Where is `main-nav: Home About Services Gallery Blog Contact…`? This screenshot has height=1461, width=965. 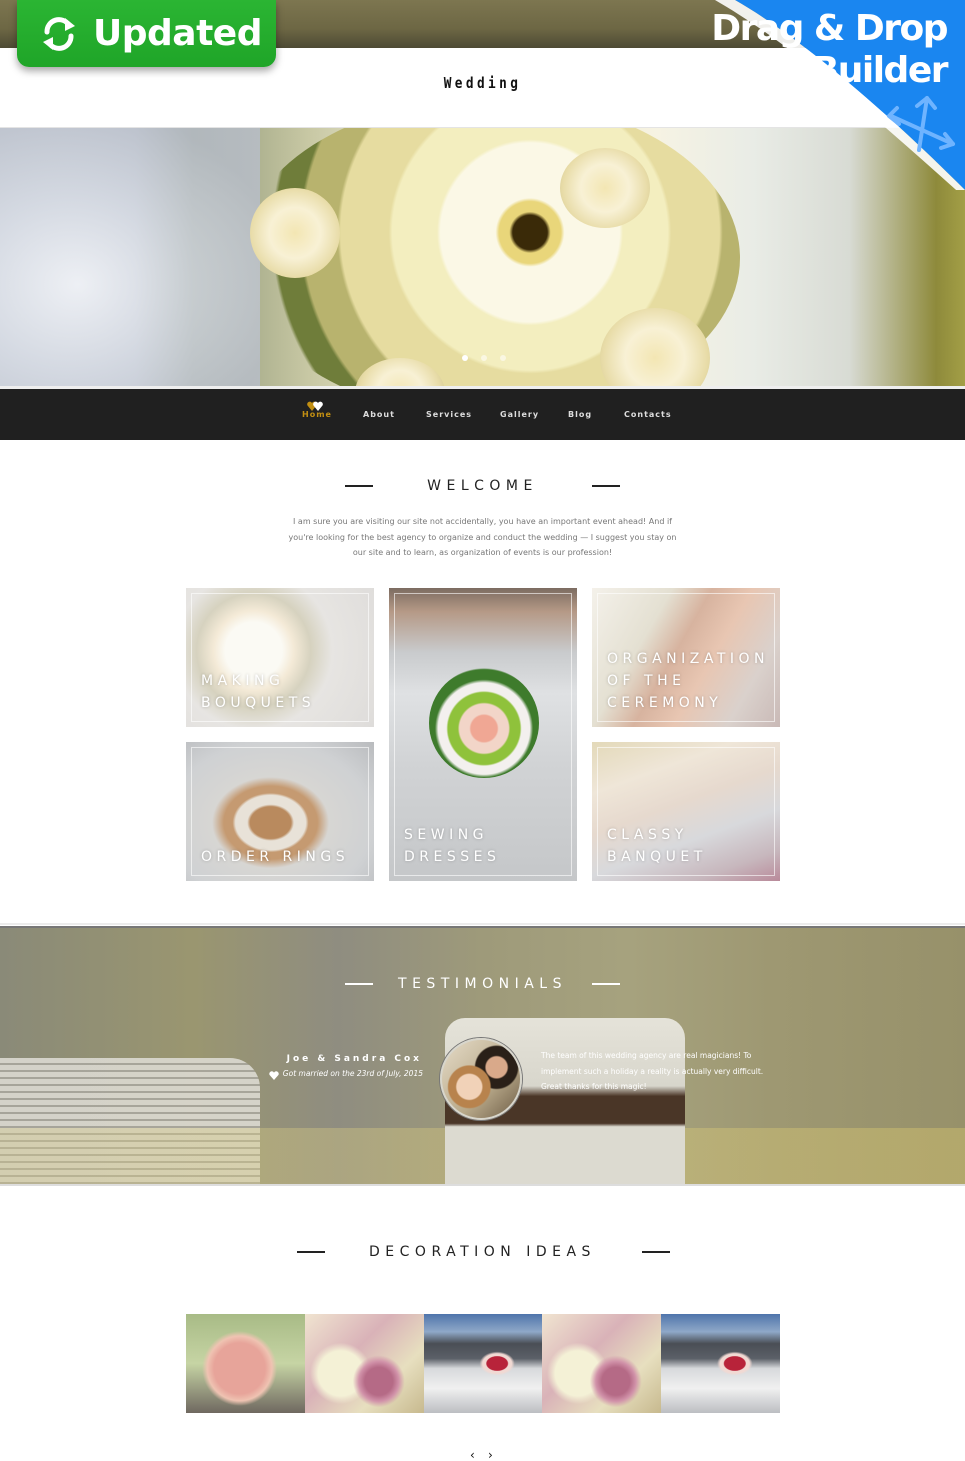 main-nav: Home About Services Gallery Blog Contact… is located at coordinates (482, 414).